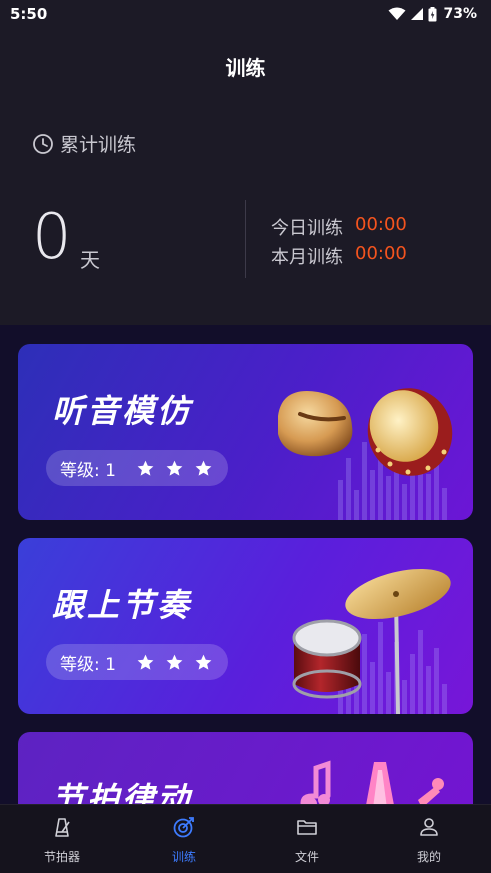 This screenshot has height=873, width=491. Describe the element at coordinates (372, 782) in the screenshot. I see `metronome-notes-illustration` at that location.